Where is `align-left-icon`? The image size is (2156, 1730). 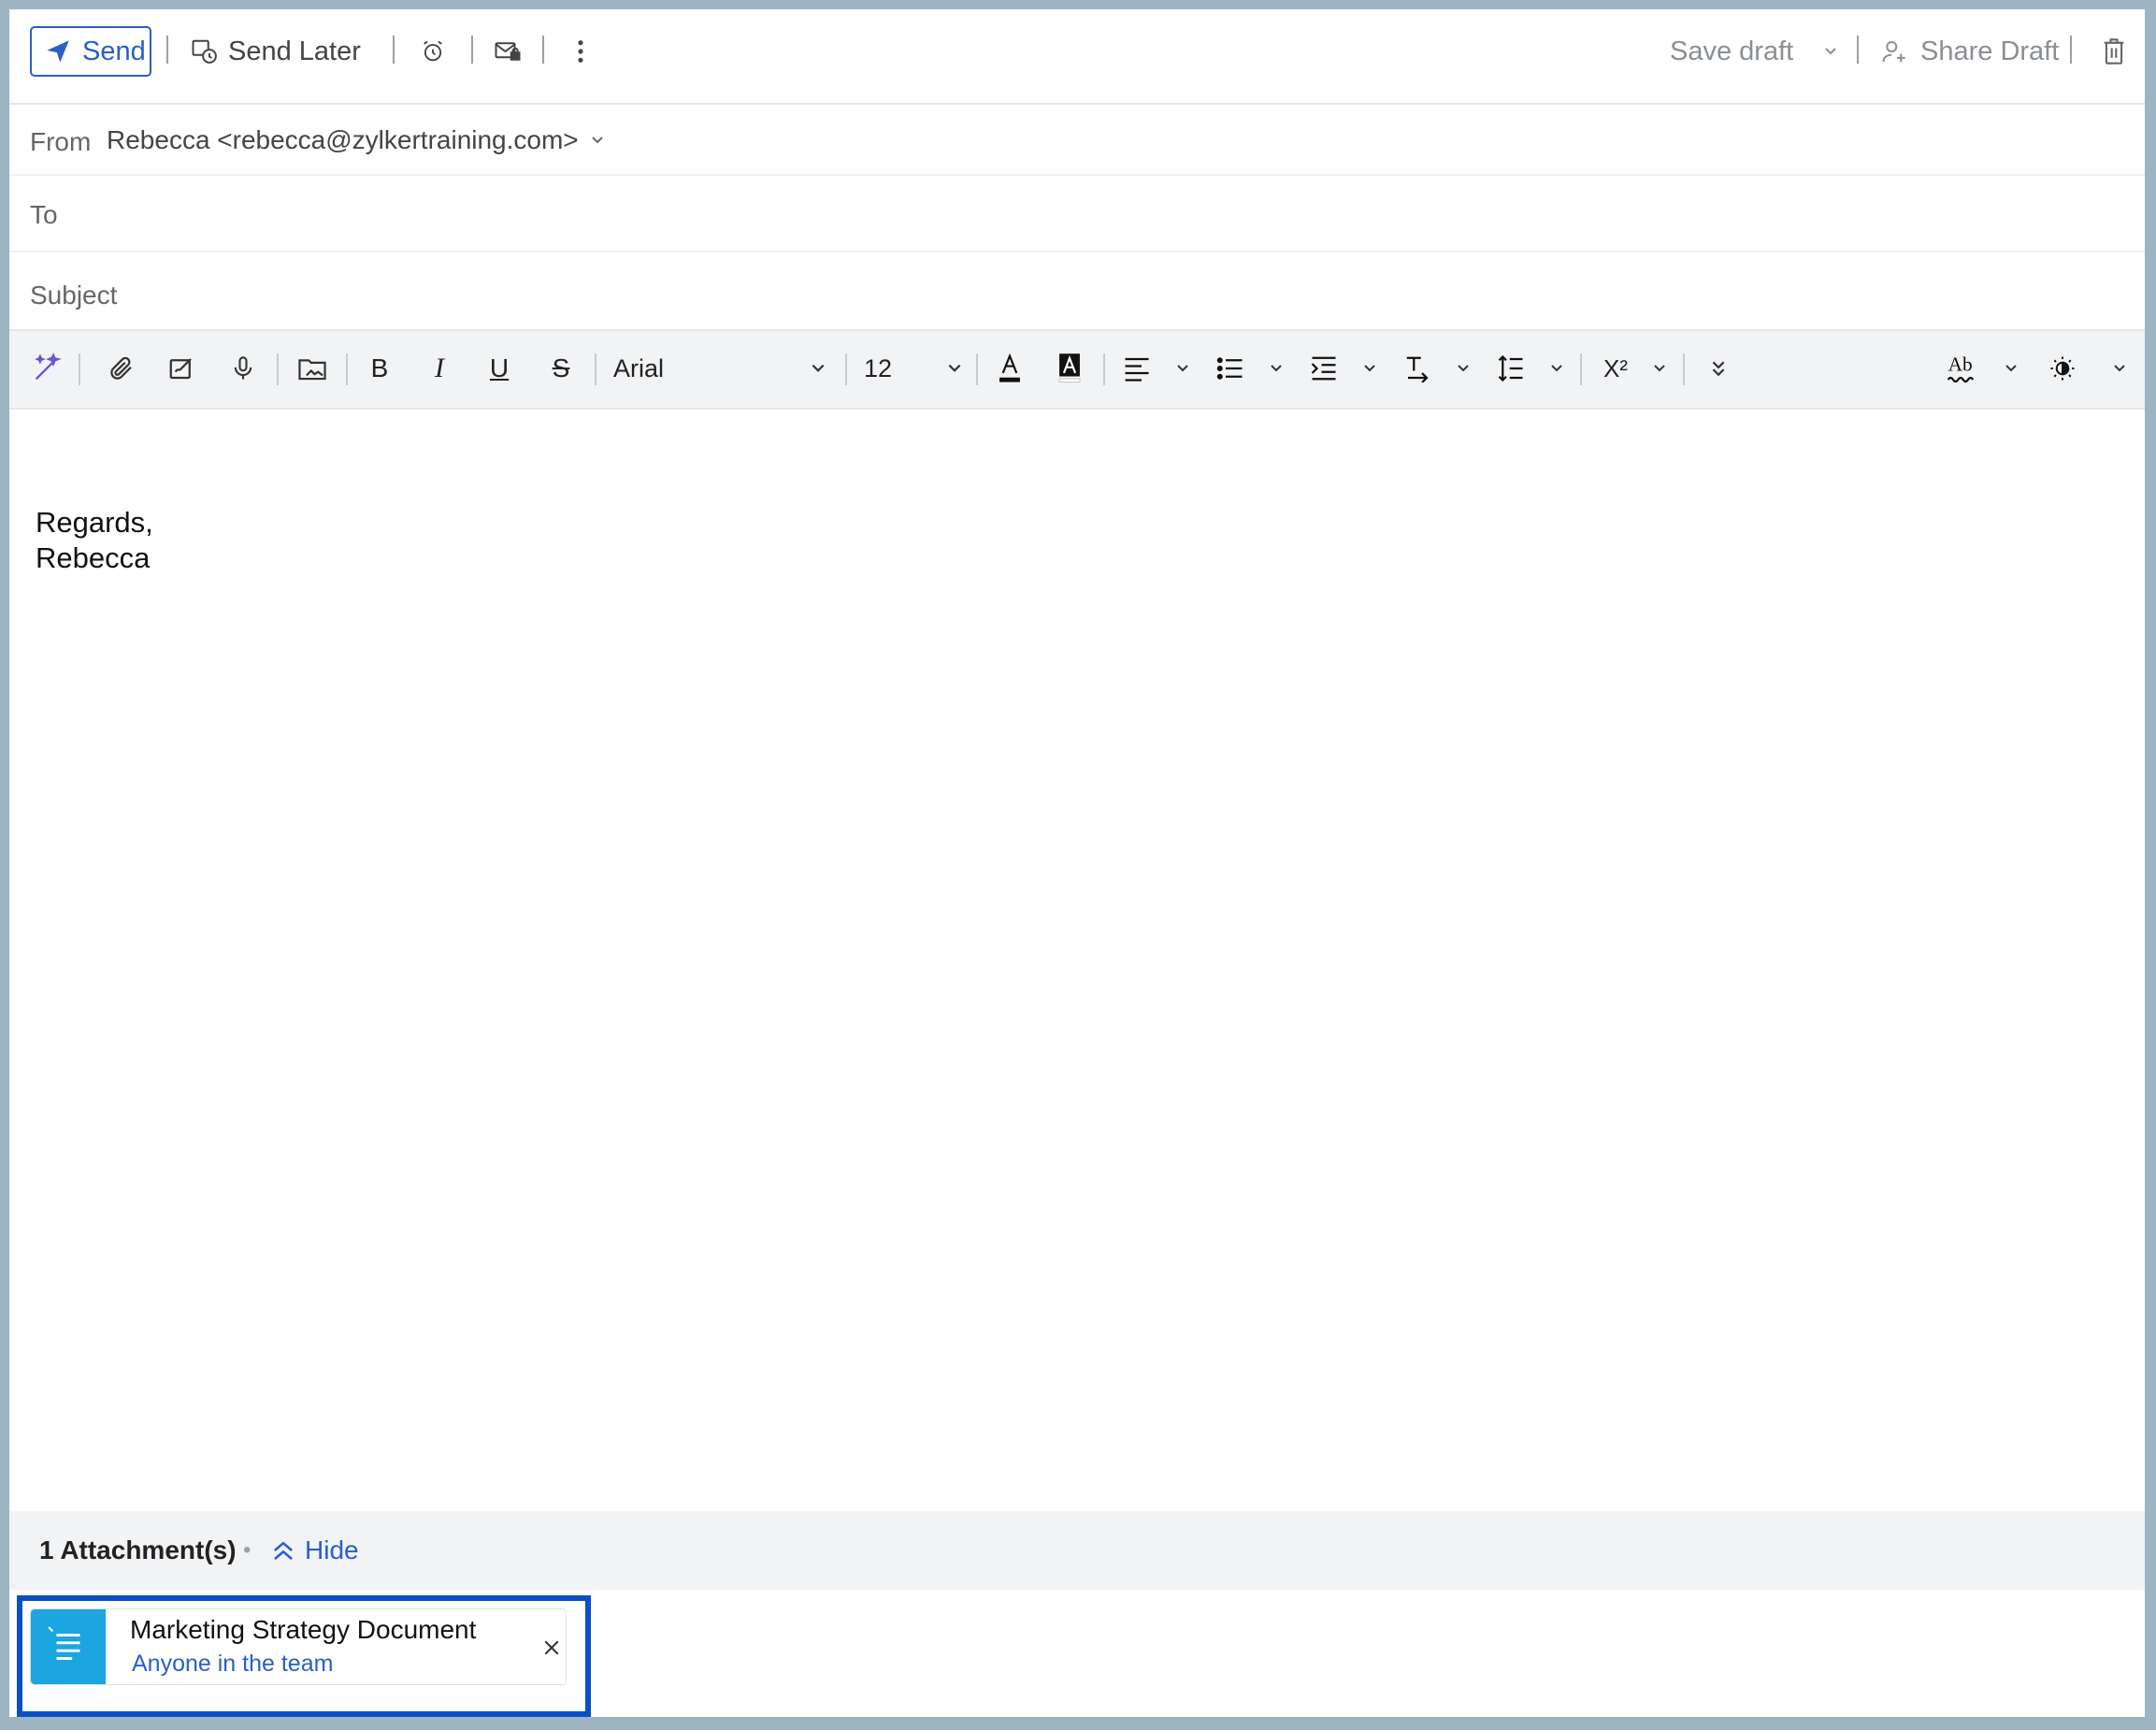 align-left-icon is located at coordinates (1137, 369).